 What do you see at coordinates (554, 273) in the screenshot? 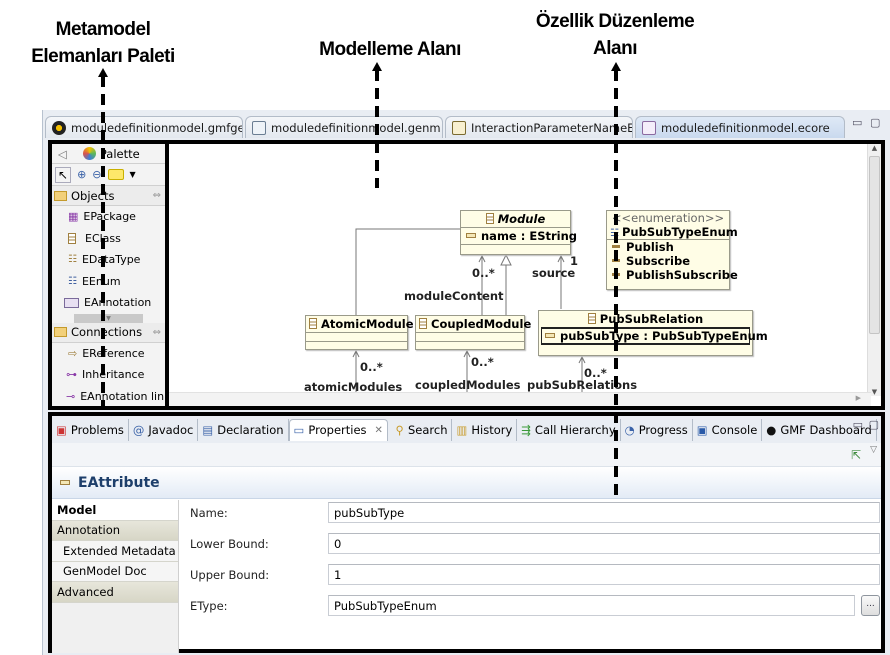
I see `label-source: source` at bounding box center [554, 273].